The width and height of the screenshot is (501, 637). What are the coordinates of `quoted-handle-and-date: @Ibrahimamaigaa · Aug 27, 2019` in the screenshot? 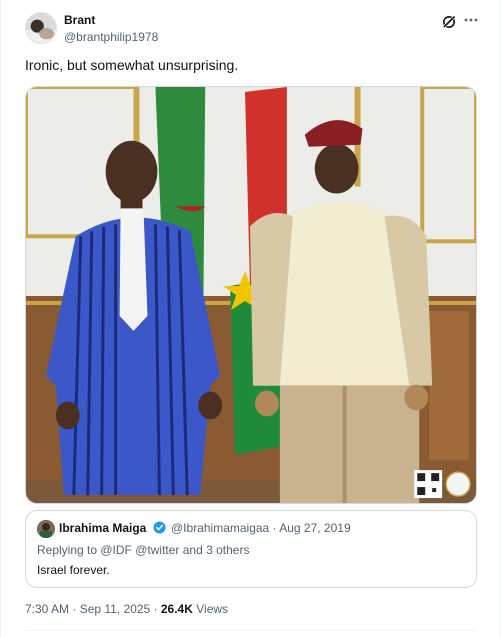 It's located at (261, 528).